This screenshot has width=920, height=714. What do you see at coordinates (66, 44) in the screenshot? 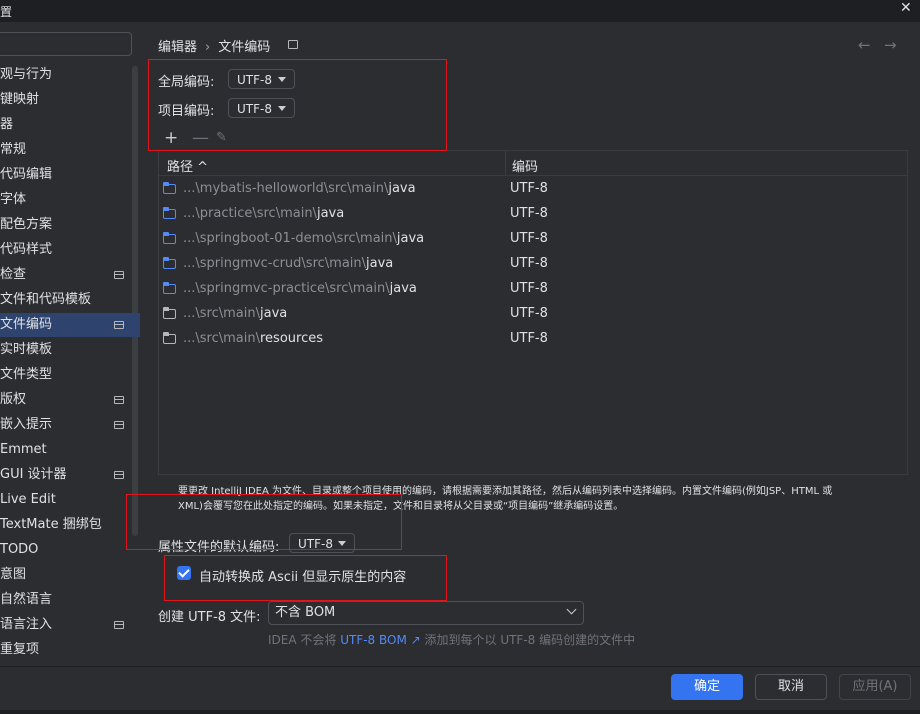
I see `settings-search-input` at bounding box center [66, 44].